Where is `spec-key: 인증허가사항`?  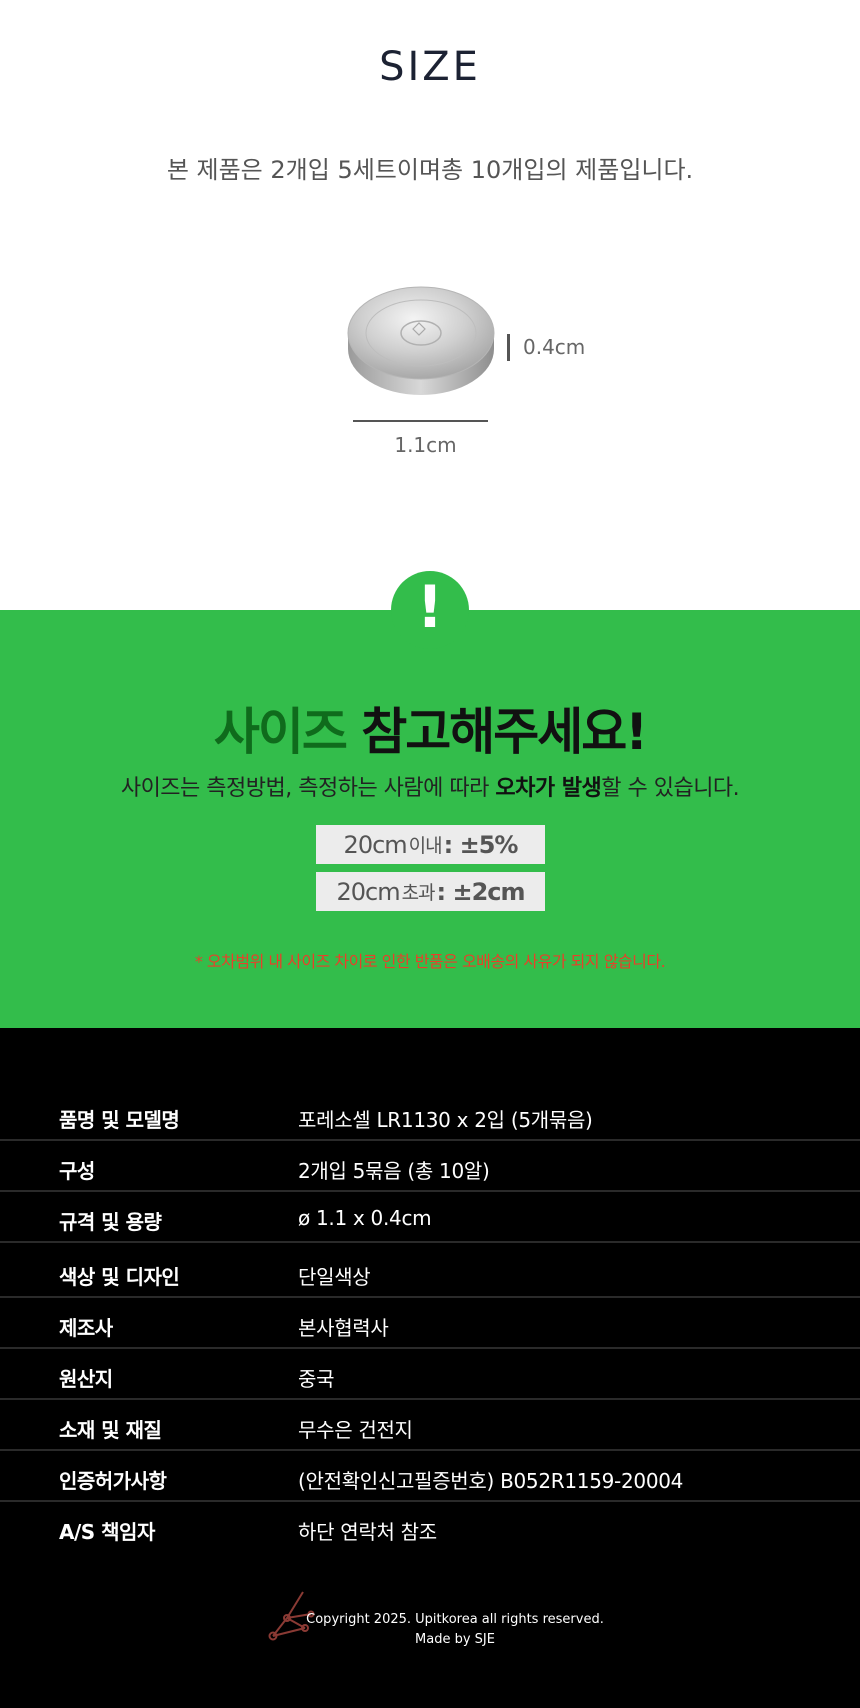
spec-key: 인증허가사항 is located at coordinates (113, 1481).